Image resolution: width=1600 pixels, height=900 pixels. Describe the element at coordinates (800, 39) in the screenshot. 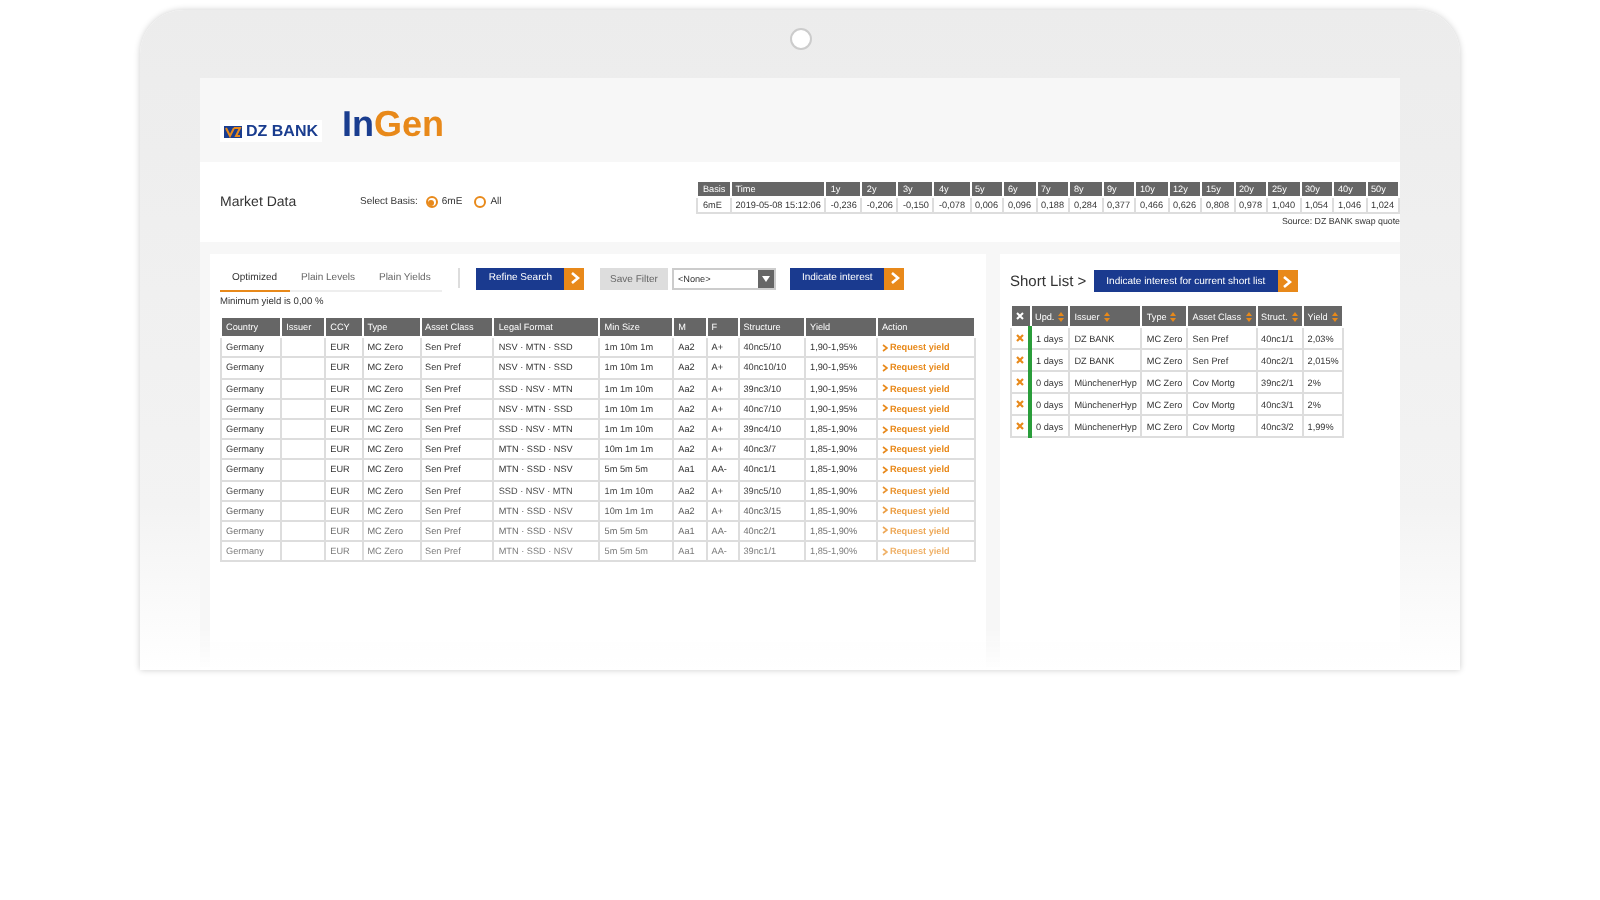

I see `camera-icon` at that location.